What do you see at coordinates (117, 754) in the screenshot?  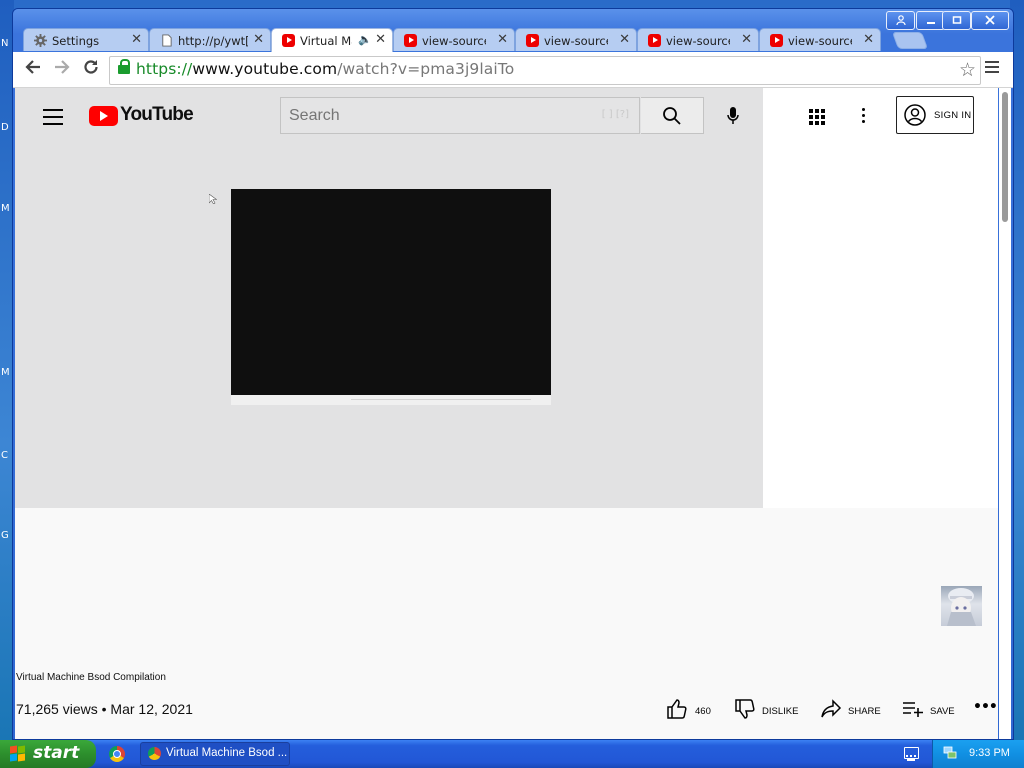 I see `chrome-quicklaunch-icon` at bounding box center [117, 754].